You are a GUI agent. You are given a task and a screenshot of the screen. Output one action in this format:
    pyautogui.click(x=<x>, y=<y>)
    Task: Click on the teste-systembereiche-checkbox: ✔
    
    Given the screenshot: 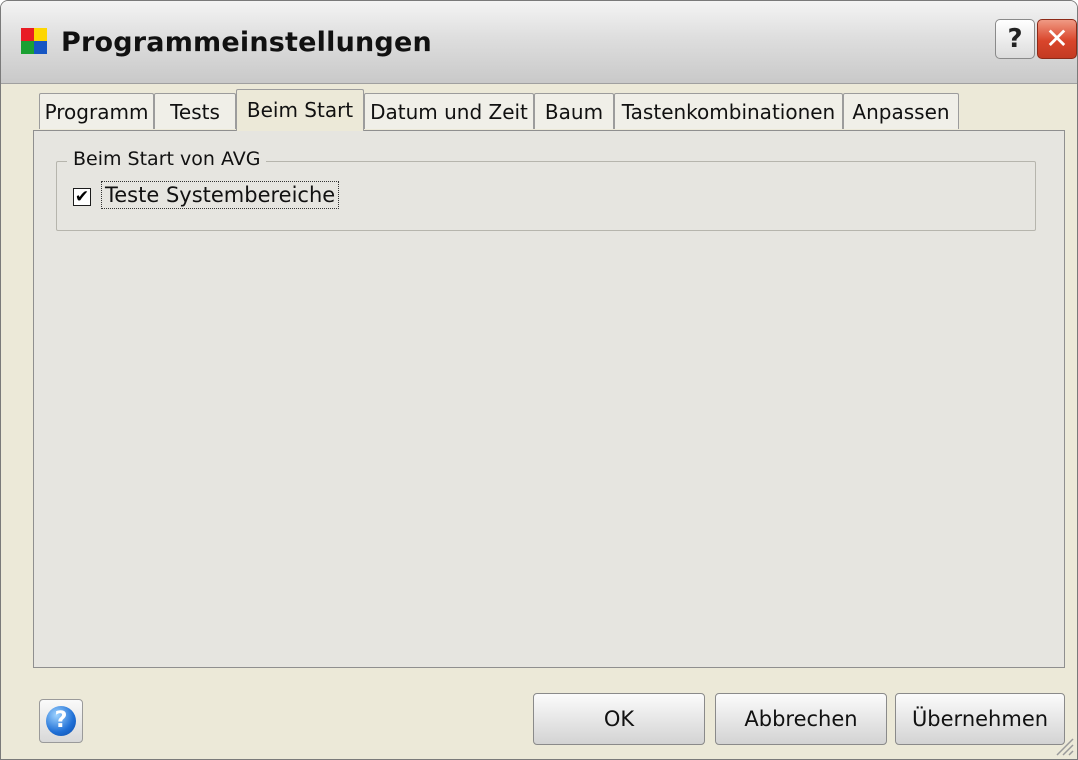 What is the action you would take?
    pyautogui.click(x=82, y=197)
    